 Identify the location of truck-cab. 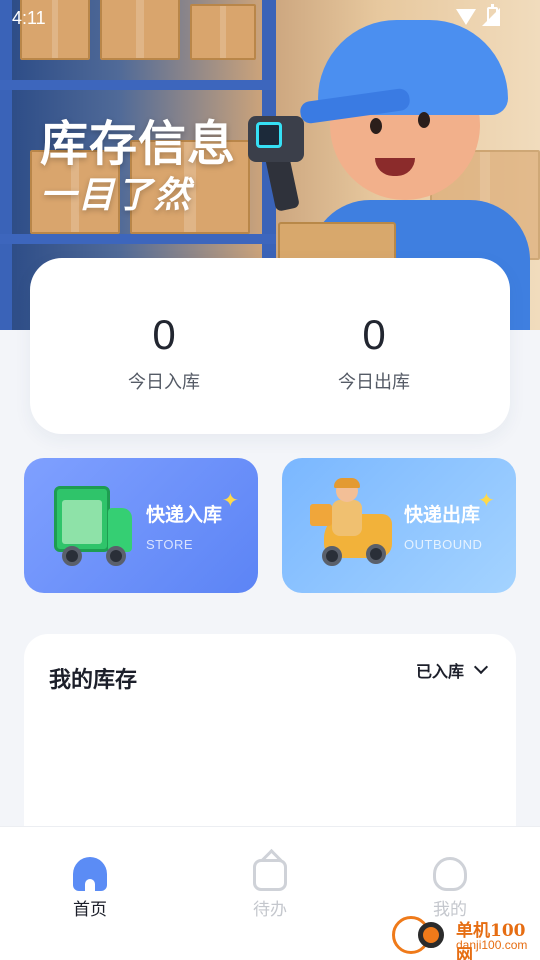
(120, 530).